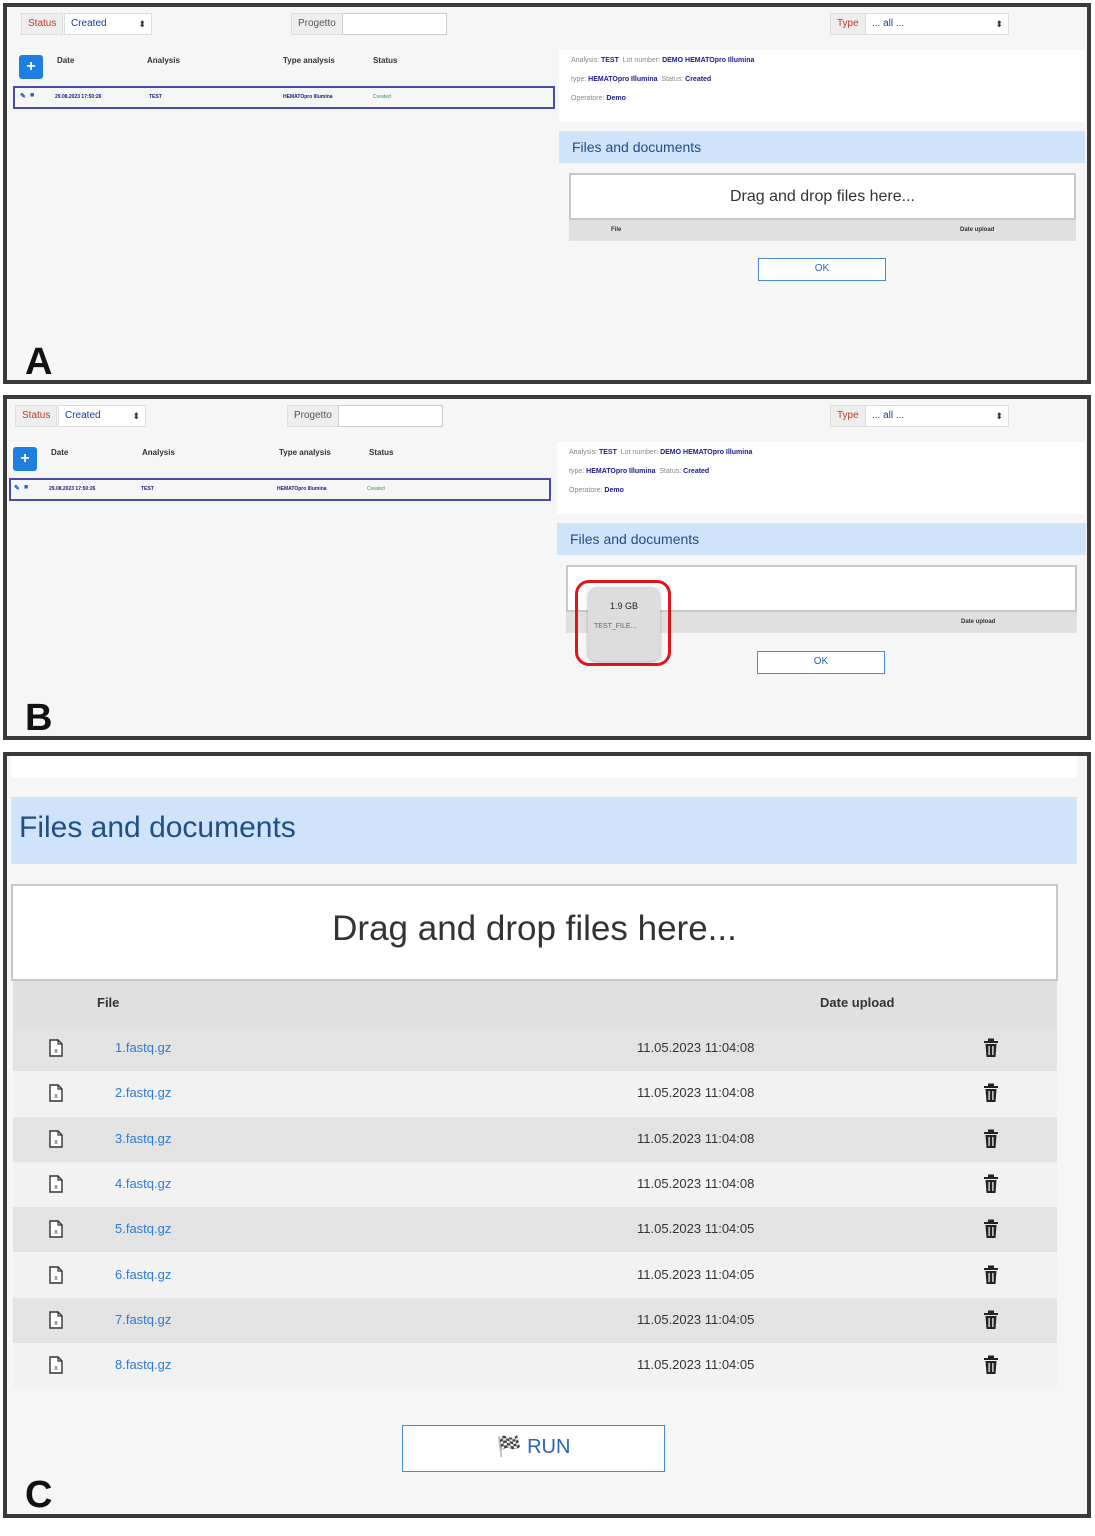  I want to click on file-name-link: 7.fastq.gz, so click(143, 1319).